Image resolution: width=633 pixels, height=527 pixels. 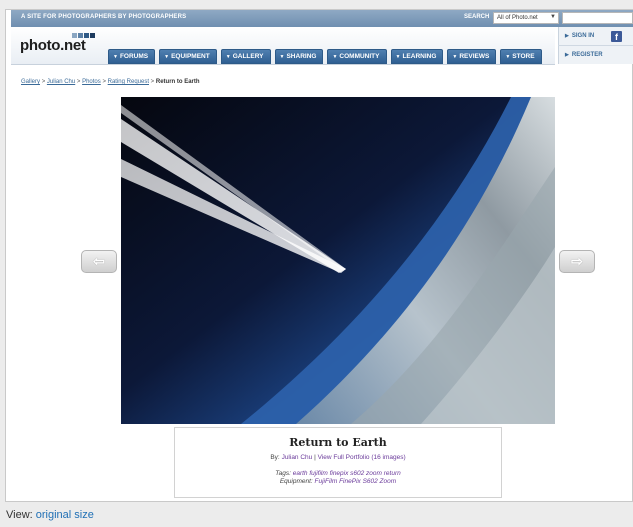 What do you see at coordinates (523, 56) in the screenshot?
I see `nav-tab-label: STORE` at bounding box center [523, 56].